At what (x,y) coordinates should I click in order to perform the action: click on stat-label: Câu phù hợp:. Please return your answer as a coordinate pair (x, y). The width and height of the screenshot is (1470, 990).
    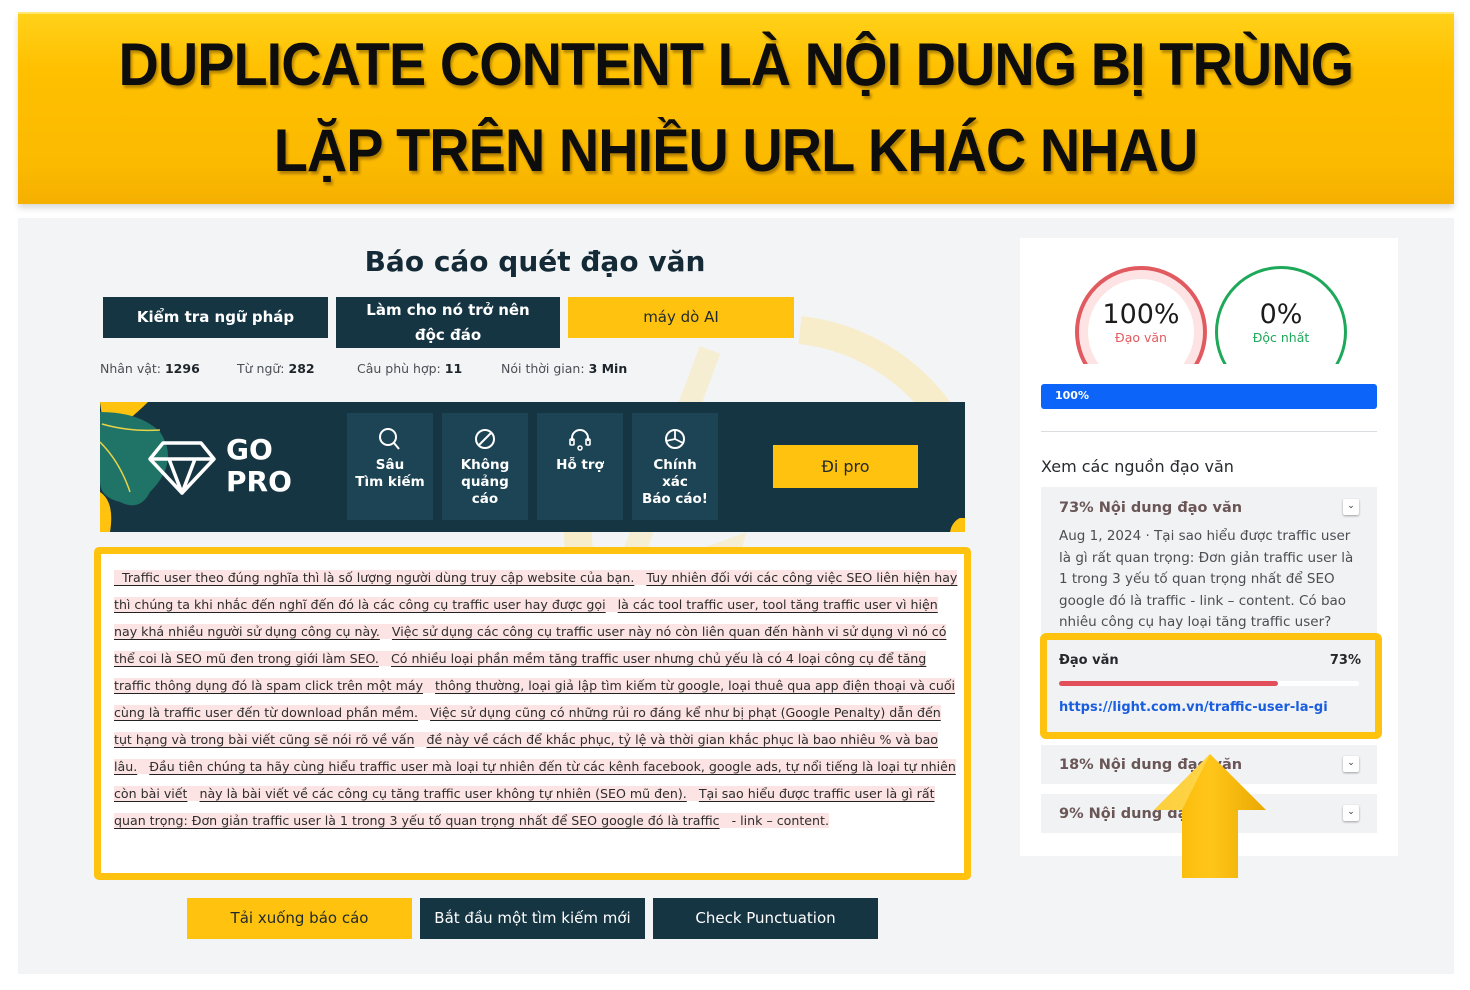
    Looking at the image, I should click on (399, 368).